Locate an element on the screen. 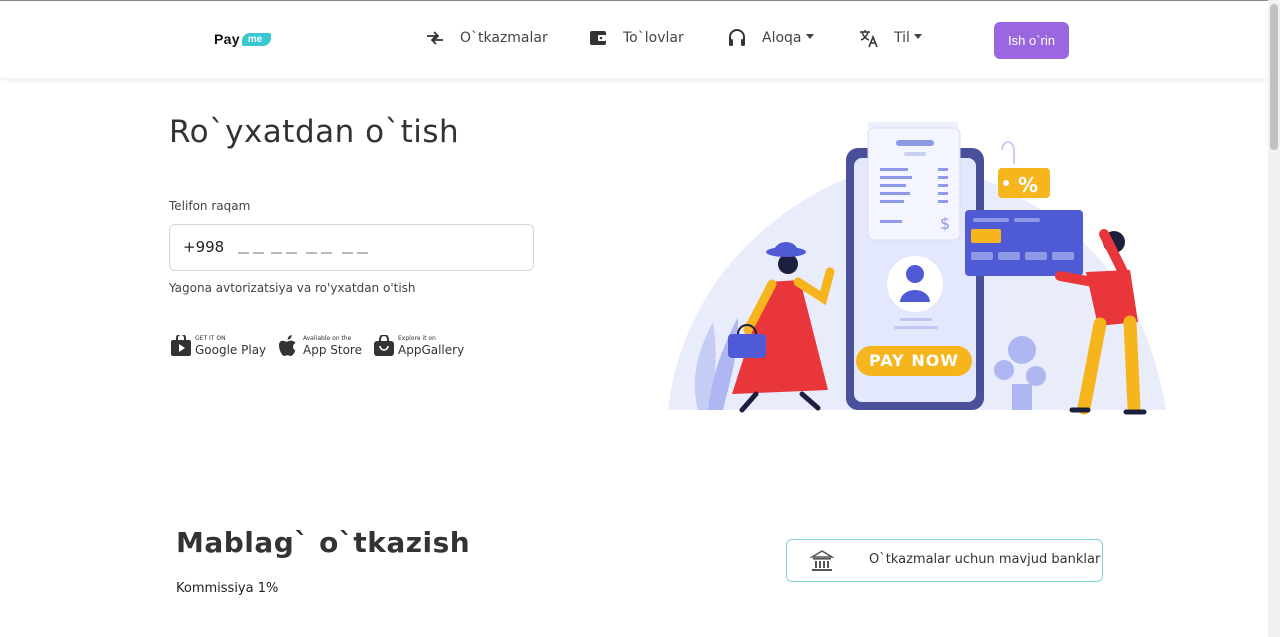 The image size is (1280, 637). nav-transfers-label: O`tkazmalar is located at coordinates (504, 38).